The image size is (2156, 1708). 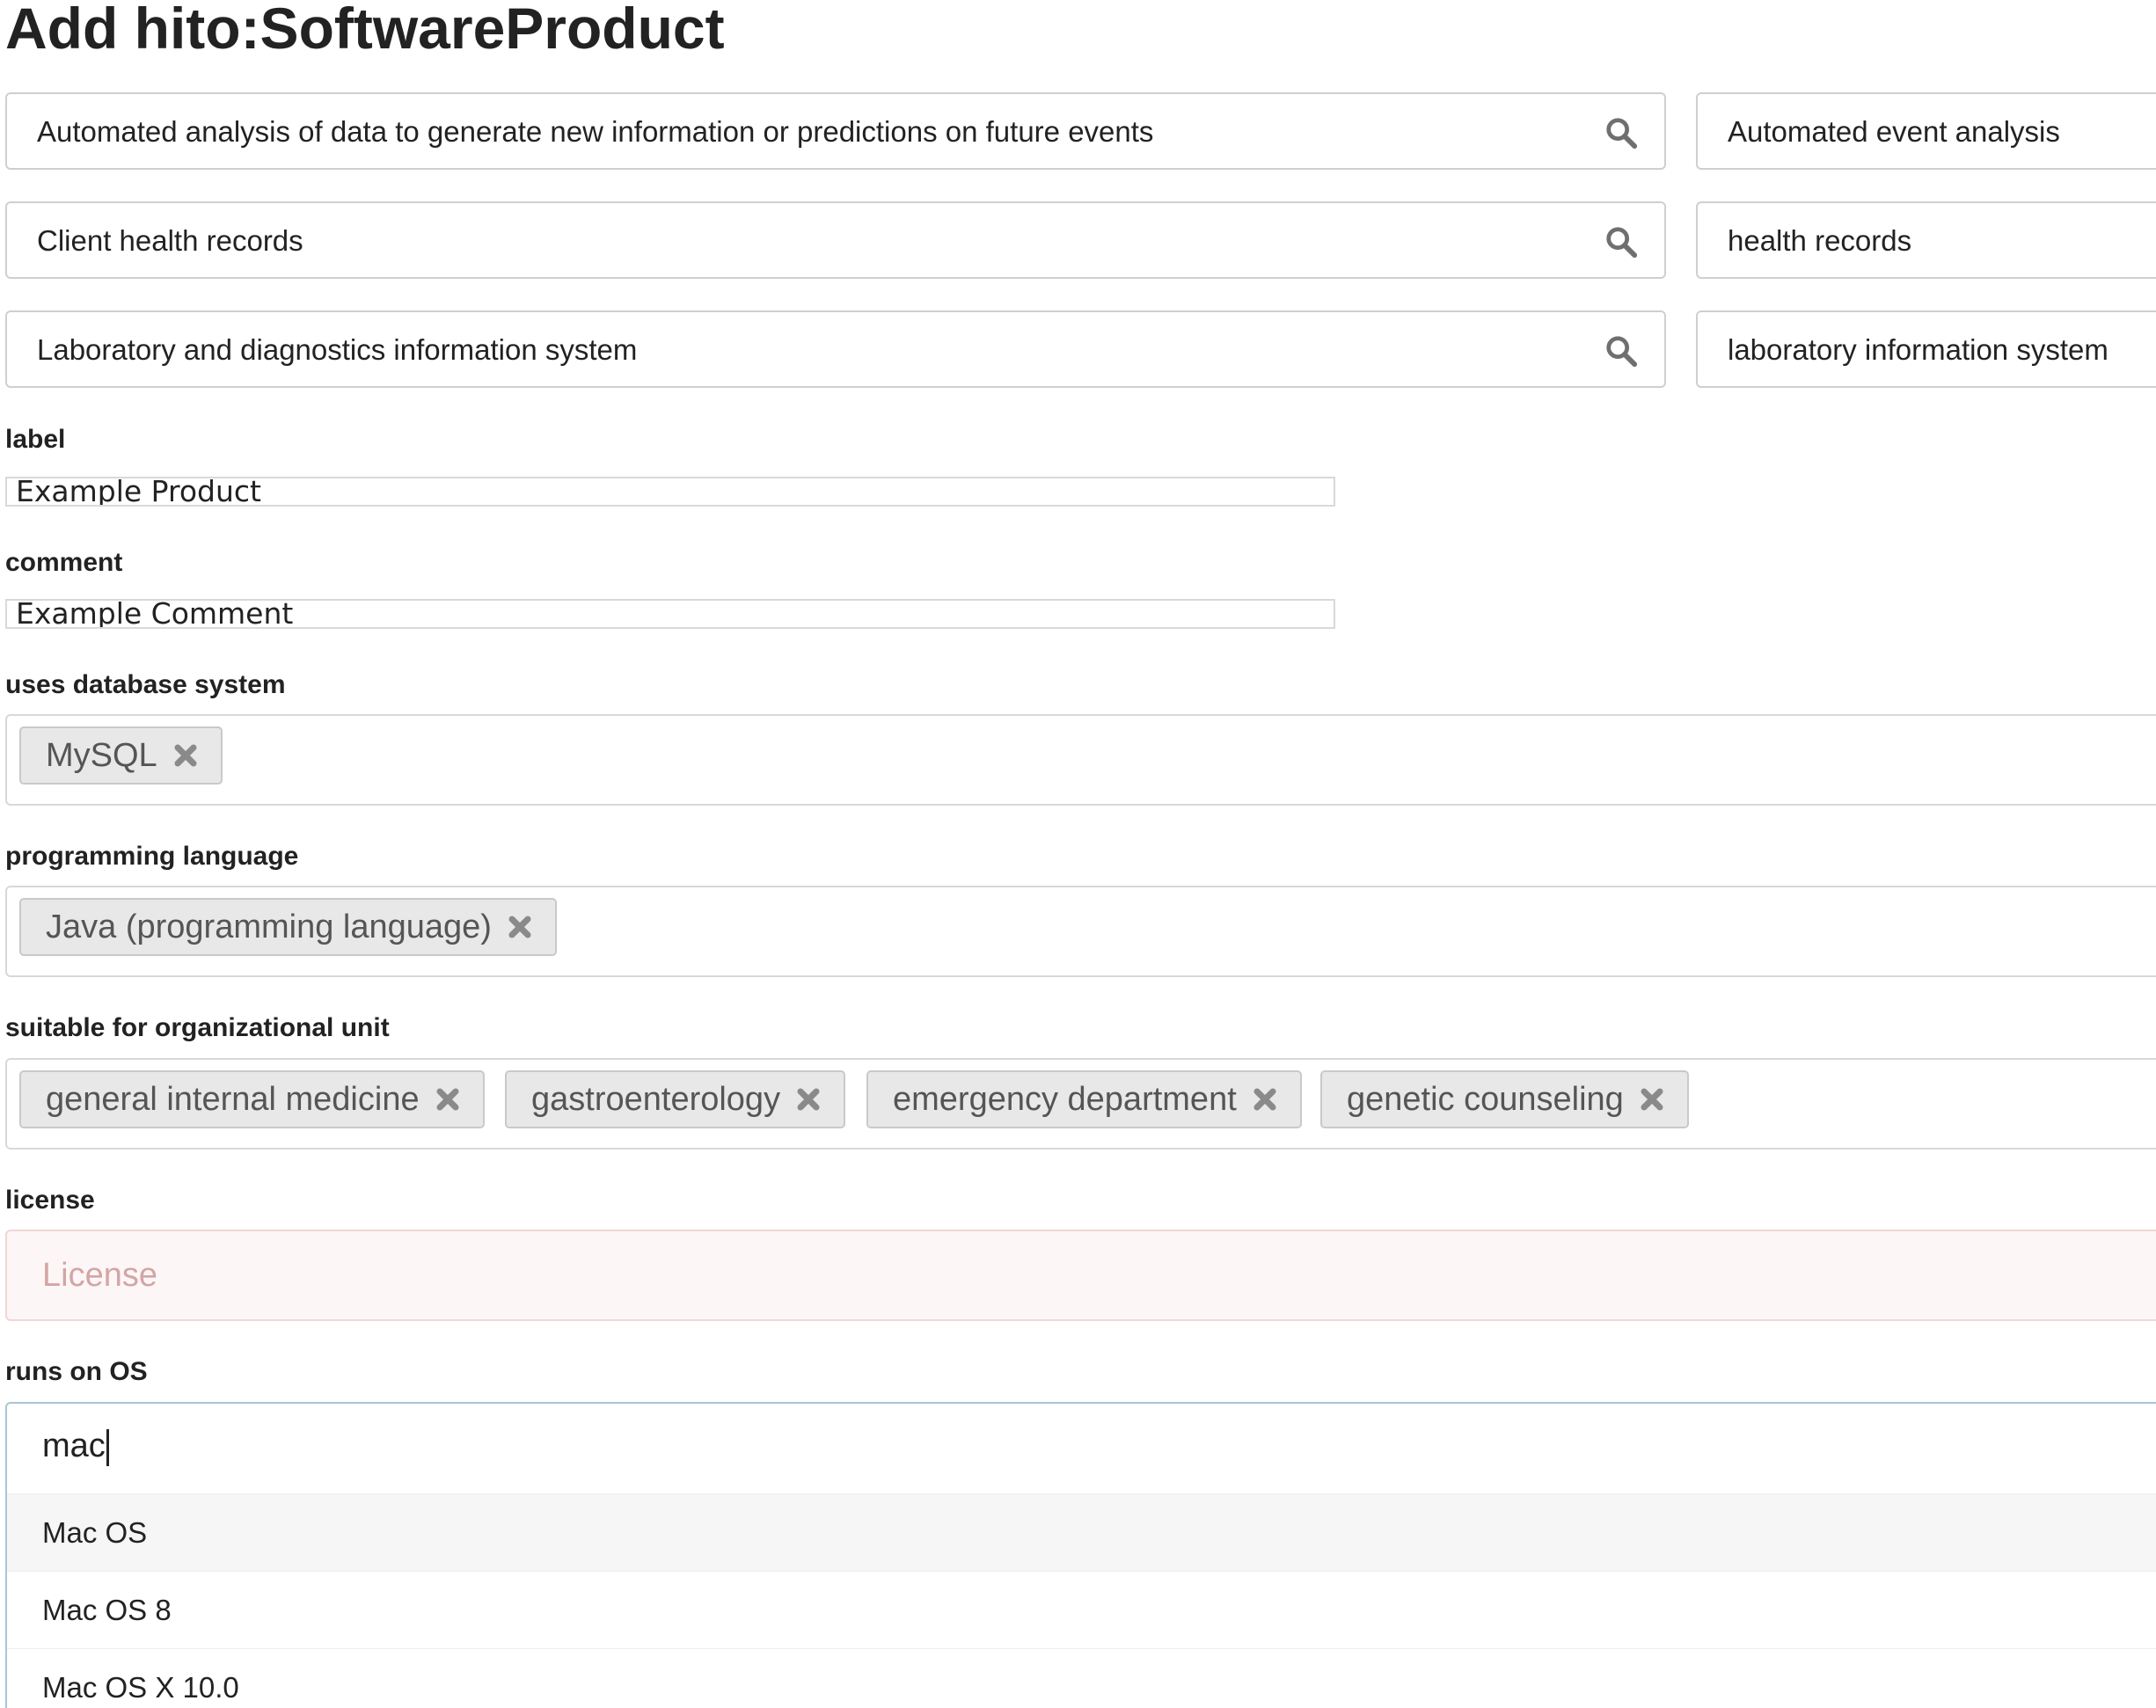 What do you see at coordinates (670, 492) in the screenshot?
I see `label-input: Example Product` at bounding box center [670, 492].